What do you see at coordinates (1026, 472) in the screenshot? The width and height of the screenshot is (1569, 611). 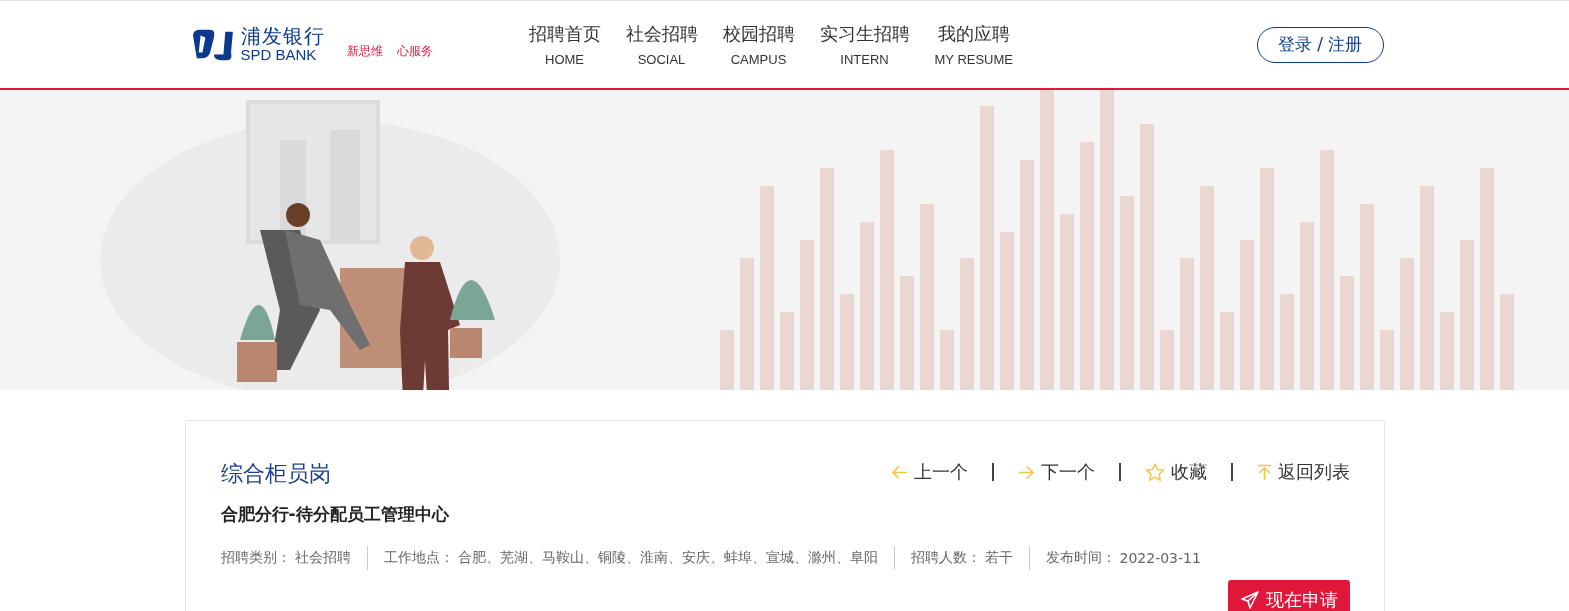 I see `arrow-right-icon` at bounding box center [1026, 472].